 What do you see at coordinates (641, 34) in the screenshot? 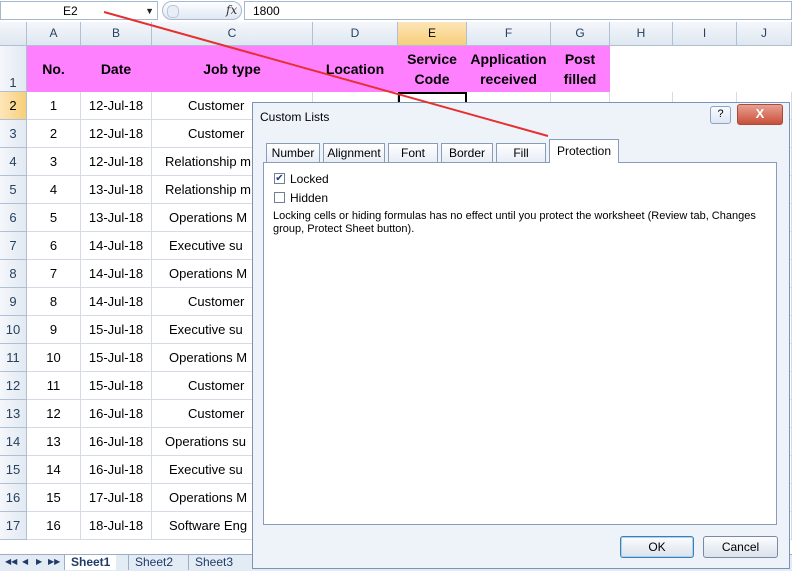
I see `column-header-h: H` at bounding box center [641, 34].